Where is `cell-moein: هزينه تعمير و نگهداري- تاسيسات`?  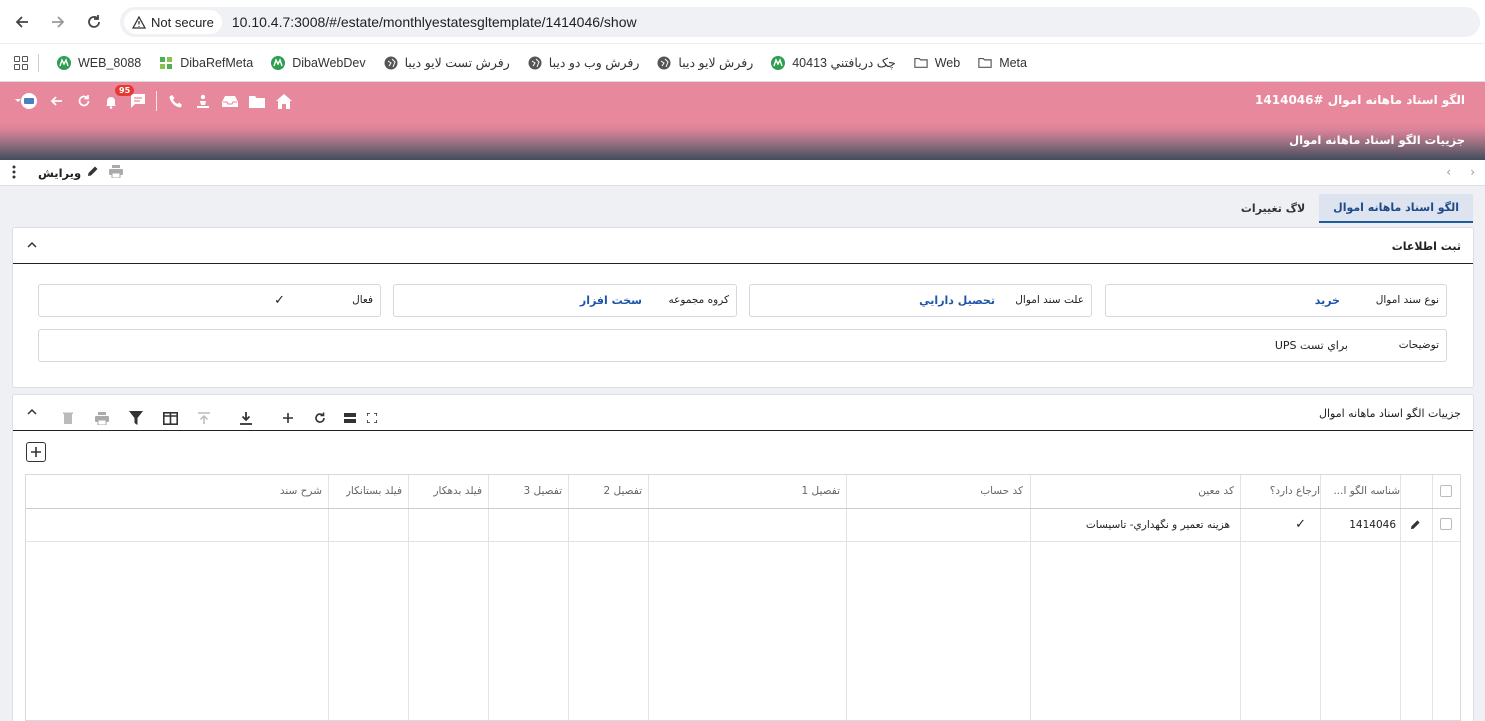 cell-moein: هزينه تعمير و نگهداري- تاسيسات is located at coordinates (1157, 525).